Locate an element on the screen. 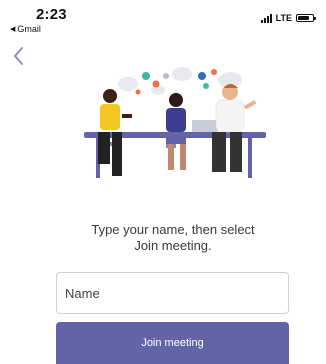  status-bar: 2:23 ◀ Gmail LTE is located at coordinates (163, 19).